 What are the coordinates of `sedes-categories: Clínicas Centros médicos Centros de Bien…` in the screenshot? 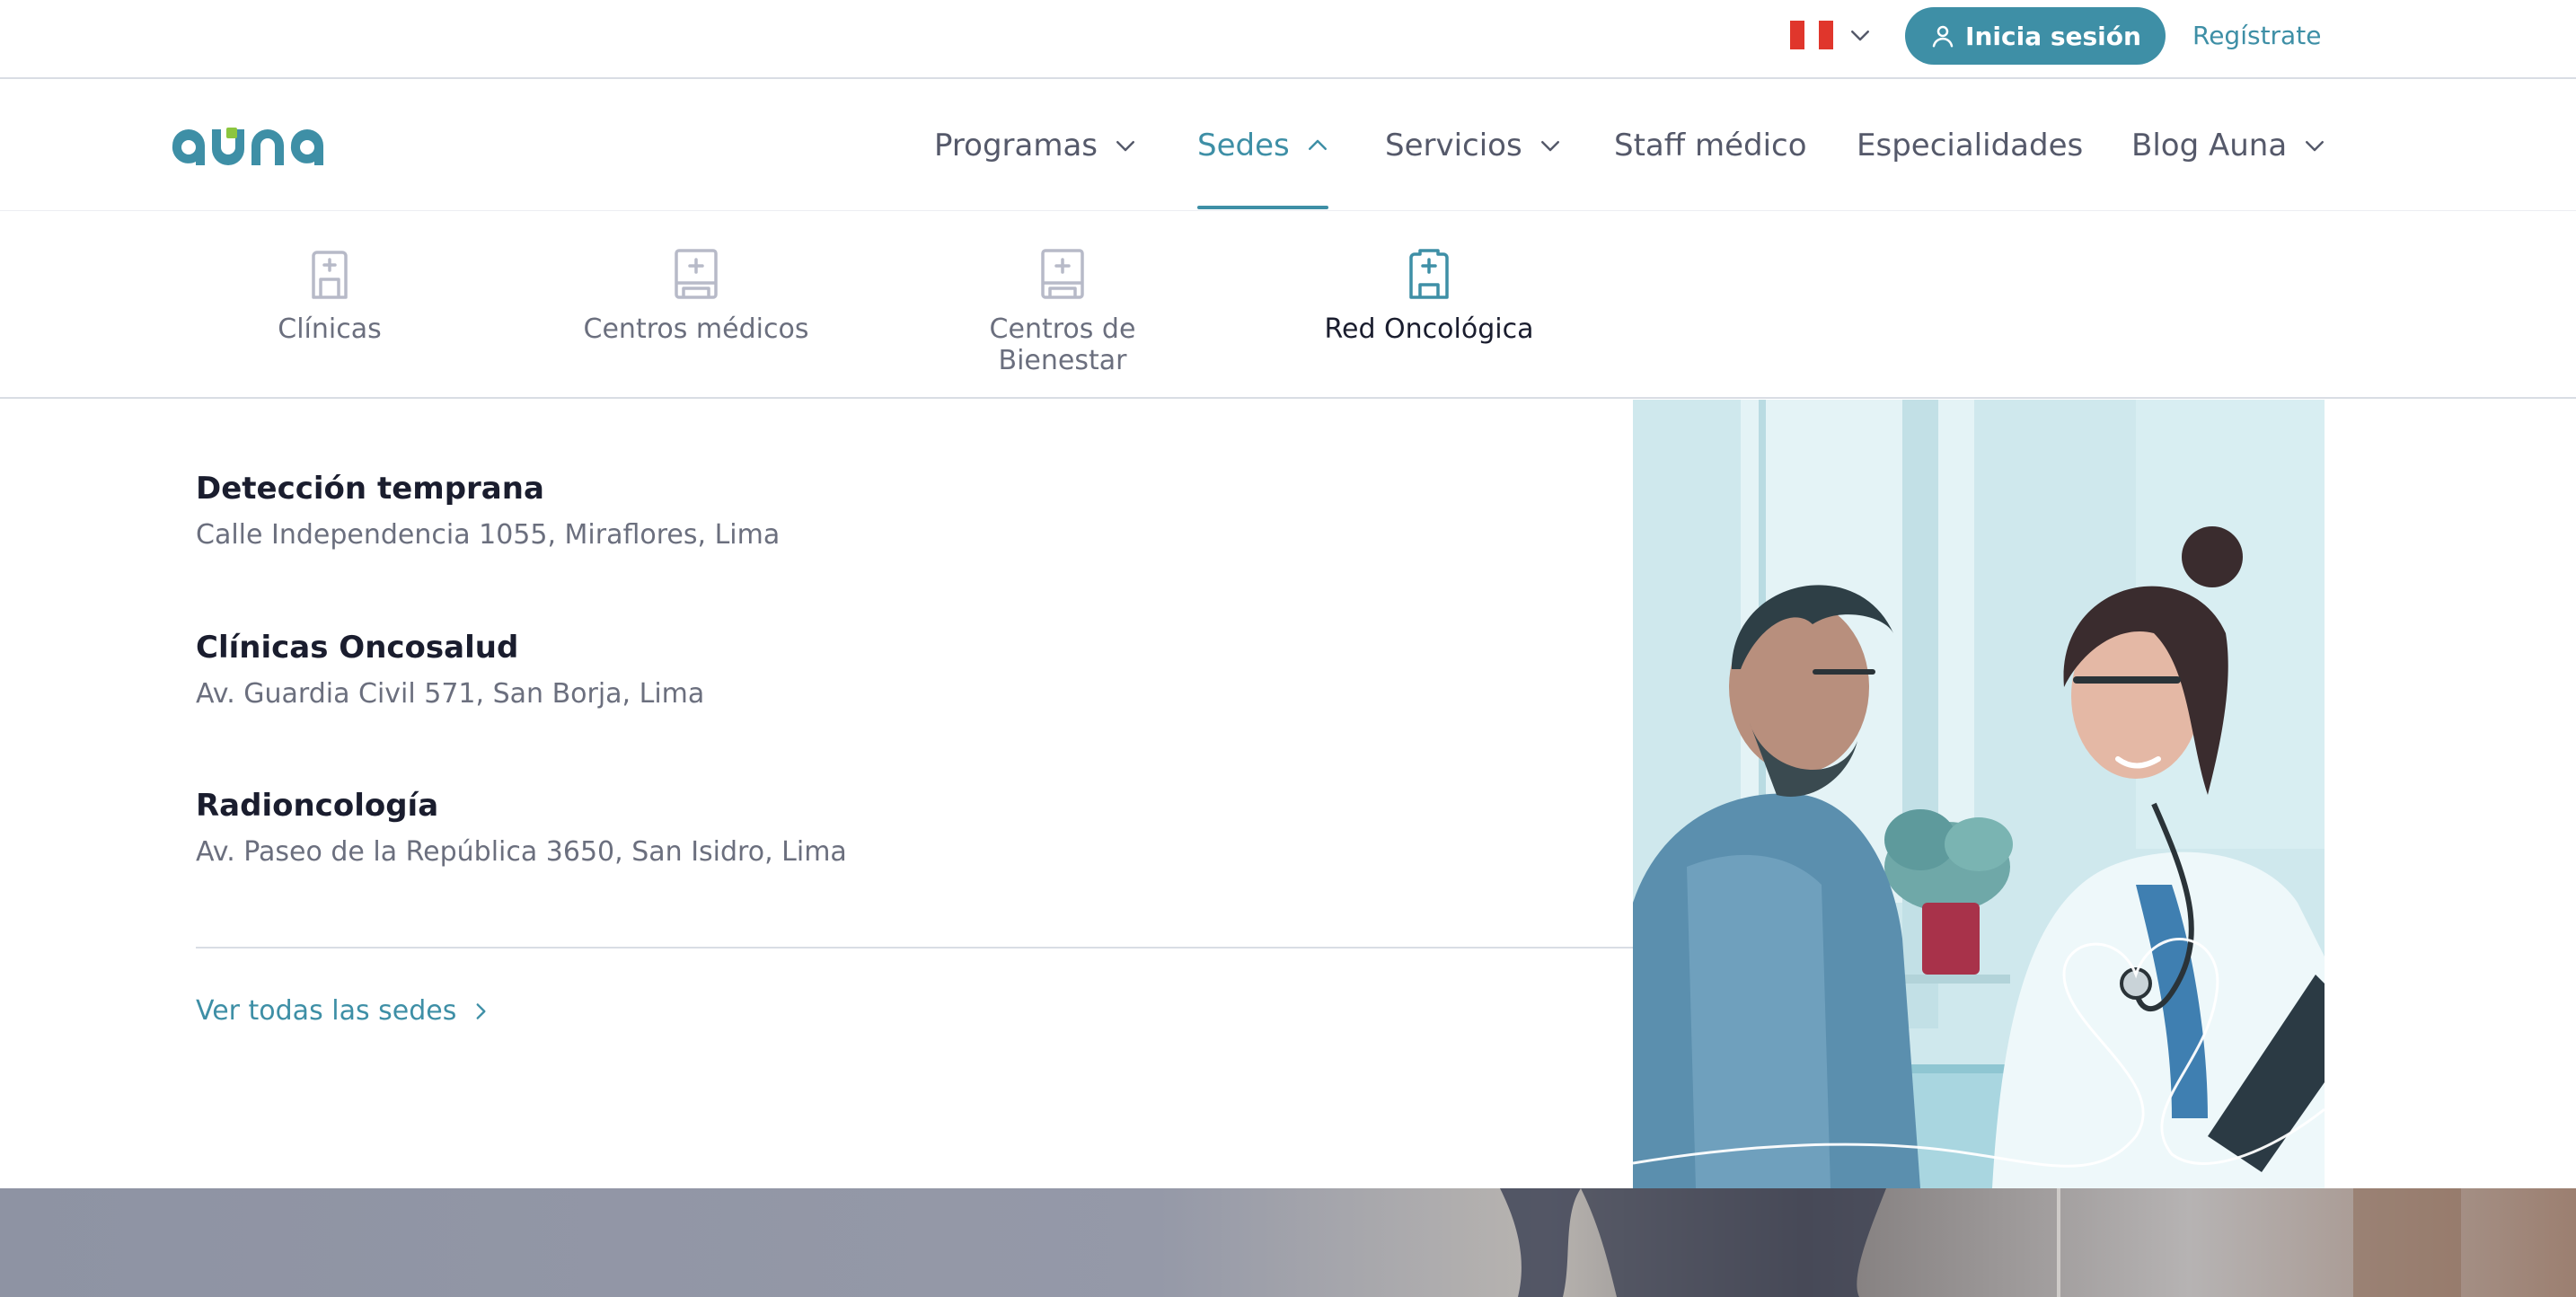 It's located at (1288, 304).